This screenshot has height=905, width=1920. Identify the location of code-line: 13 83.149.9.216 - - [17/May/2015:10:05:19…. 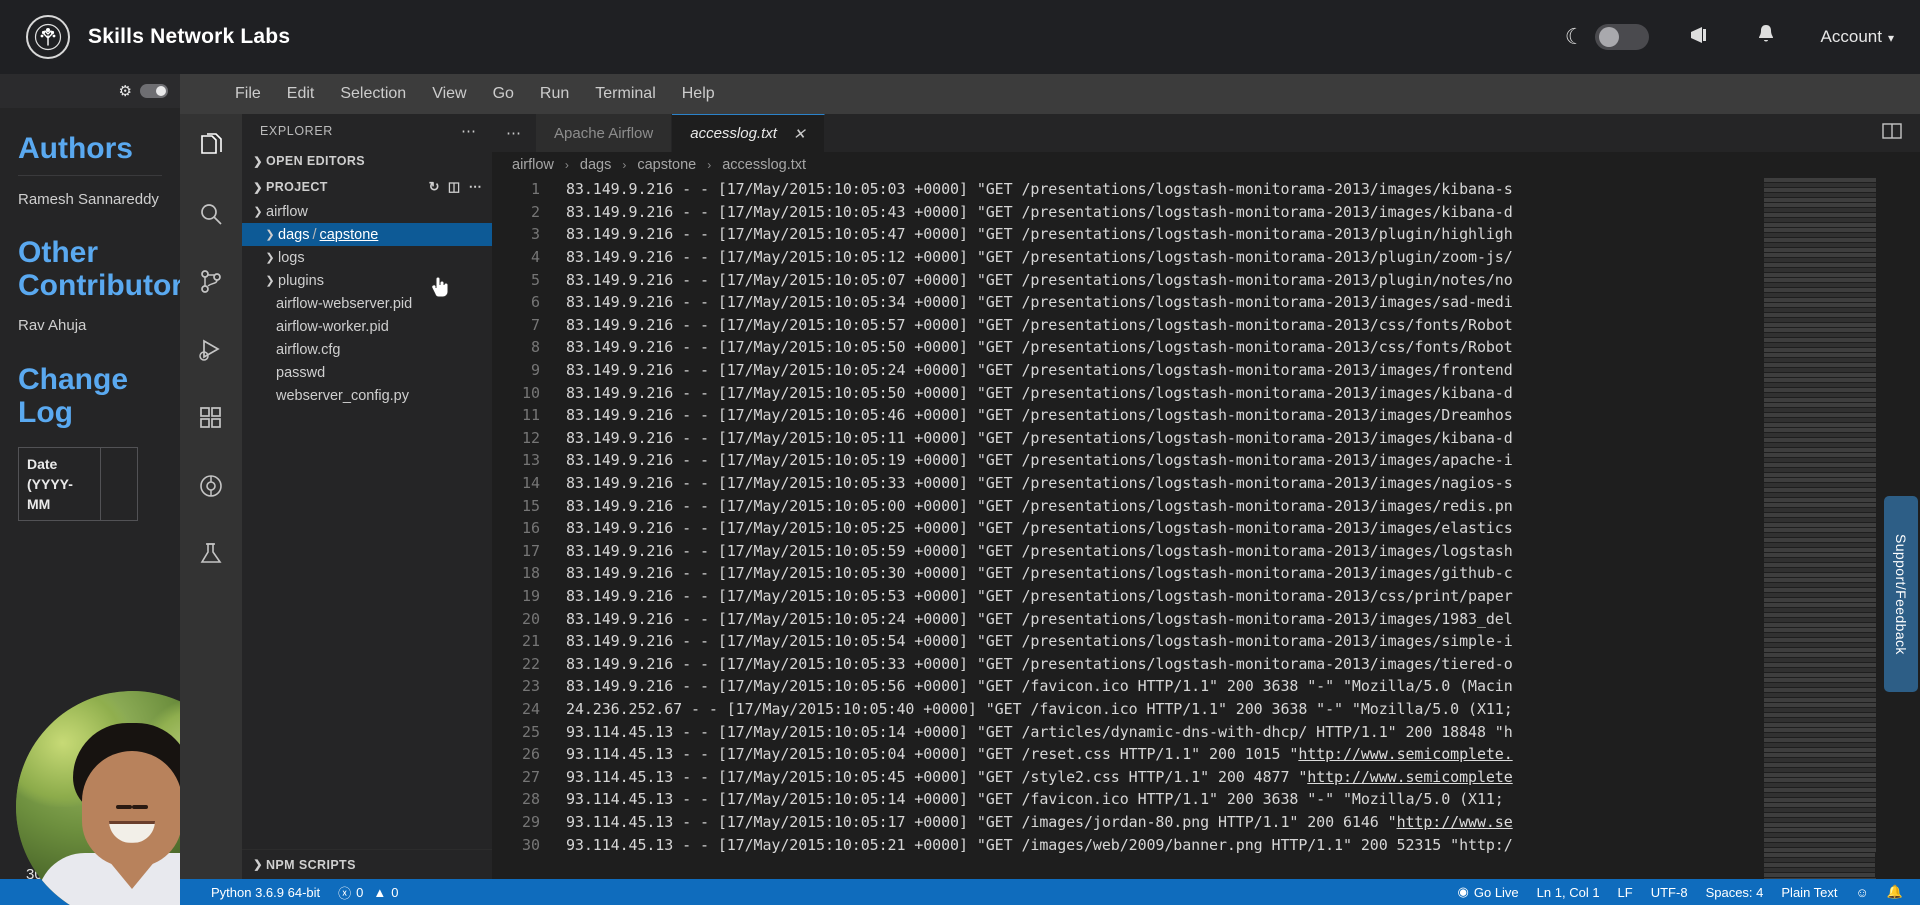
(1206, 460).